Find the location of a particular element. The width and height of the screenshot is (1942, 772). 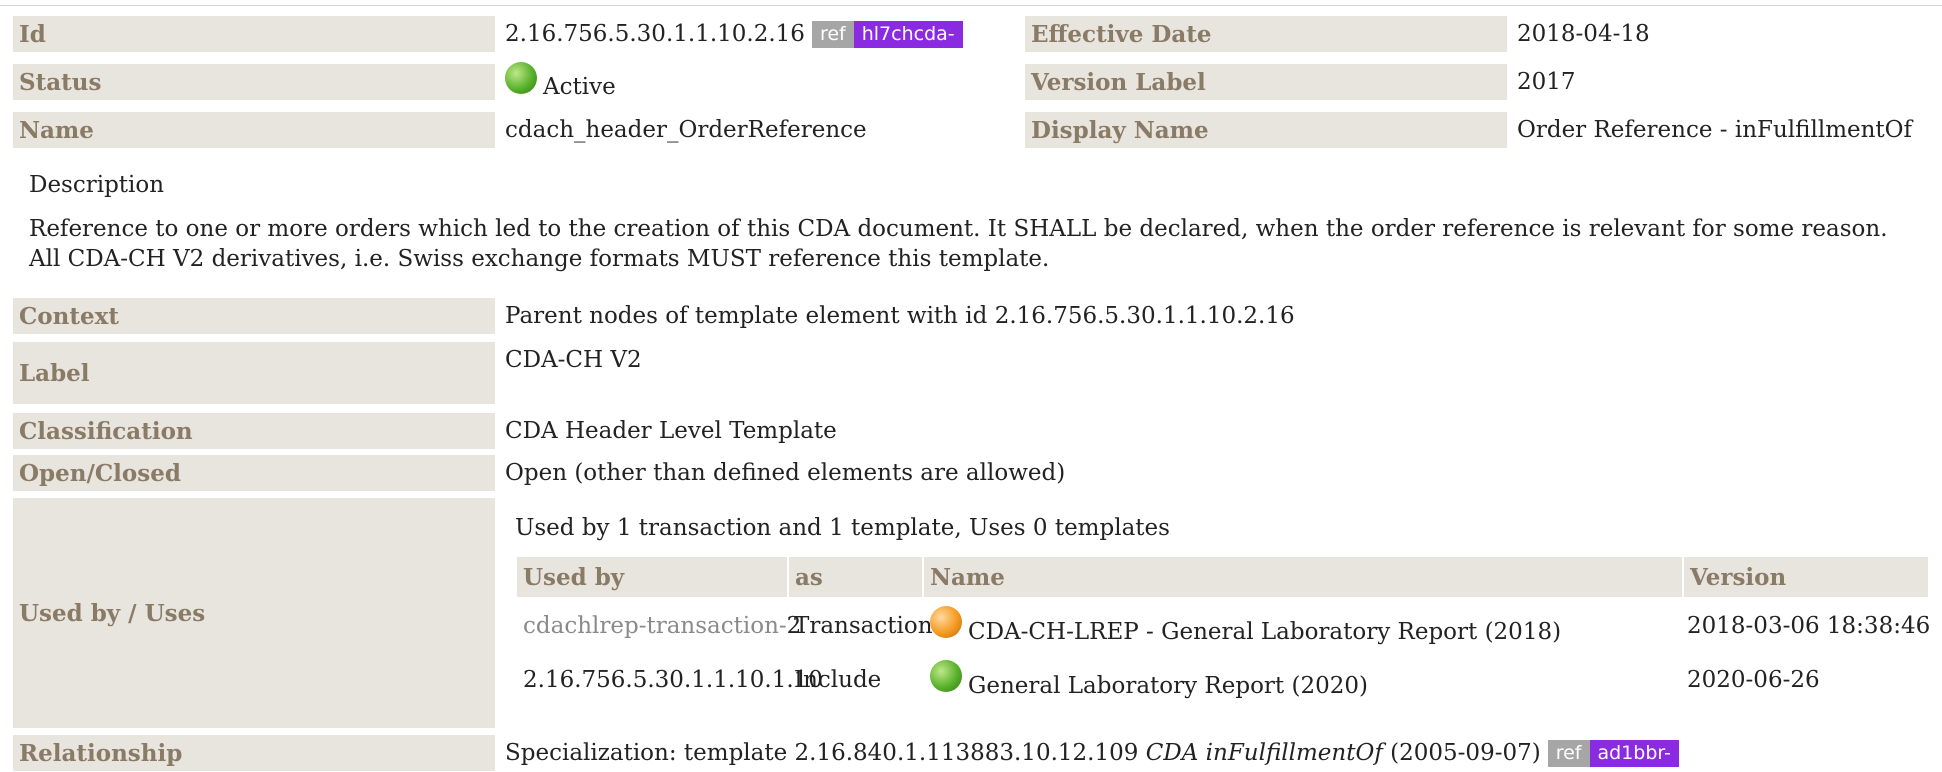

id-ref-badge: ref is located at coordinates (832, 34).